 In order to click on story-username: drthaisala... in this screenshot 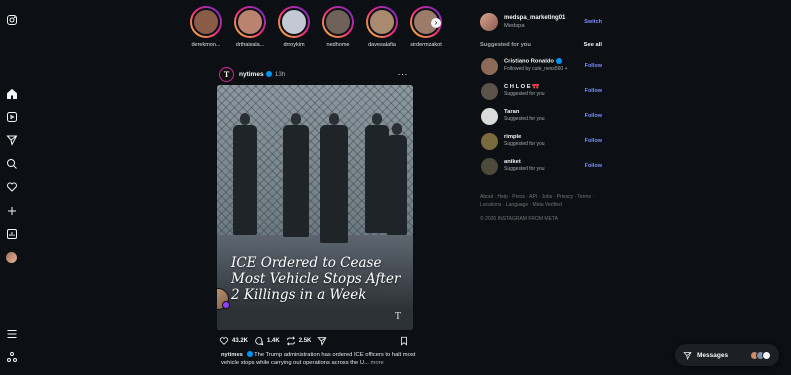, I will do `click(250, 45)`.